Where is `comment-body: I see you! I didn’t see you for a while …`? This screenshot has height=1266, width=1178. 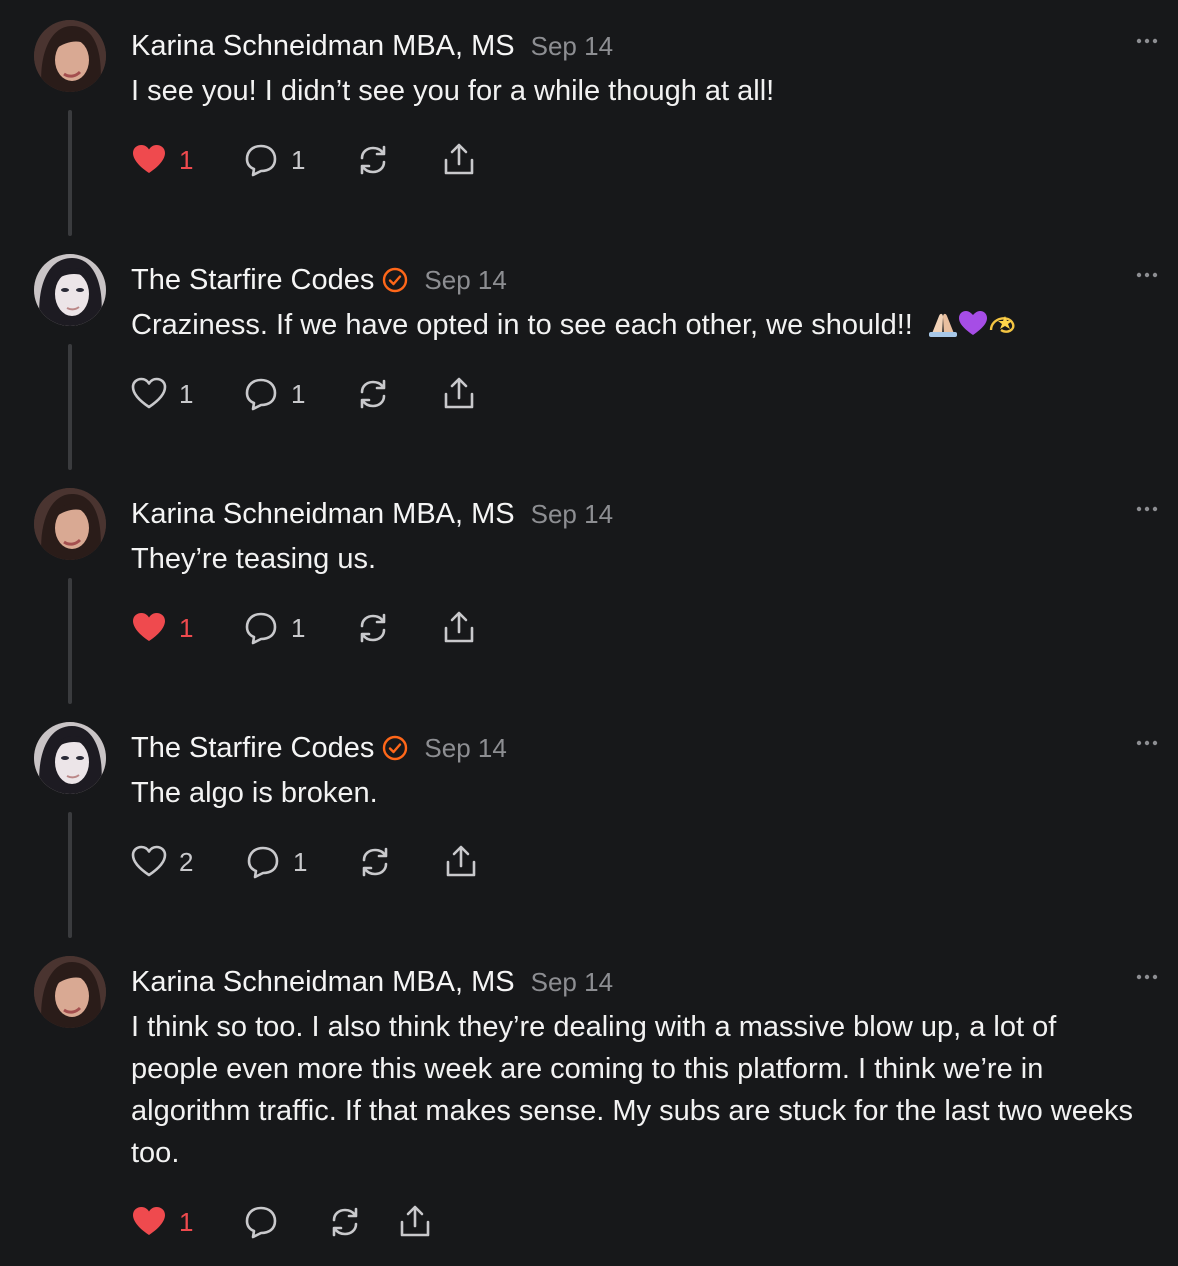 comment-body: I see you! I didn’t see you for a while … is located at coordinates (453, 91).